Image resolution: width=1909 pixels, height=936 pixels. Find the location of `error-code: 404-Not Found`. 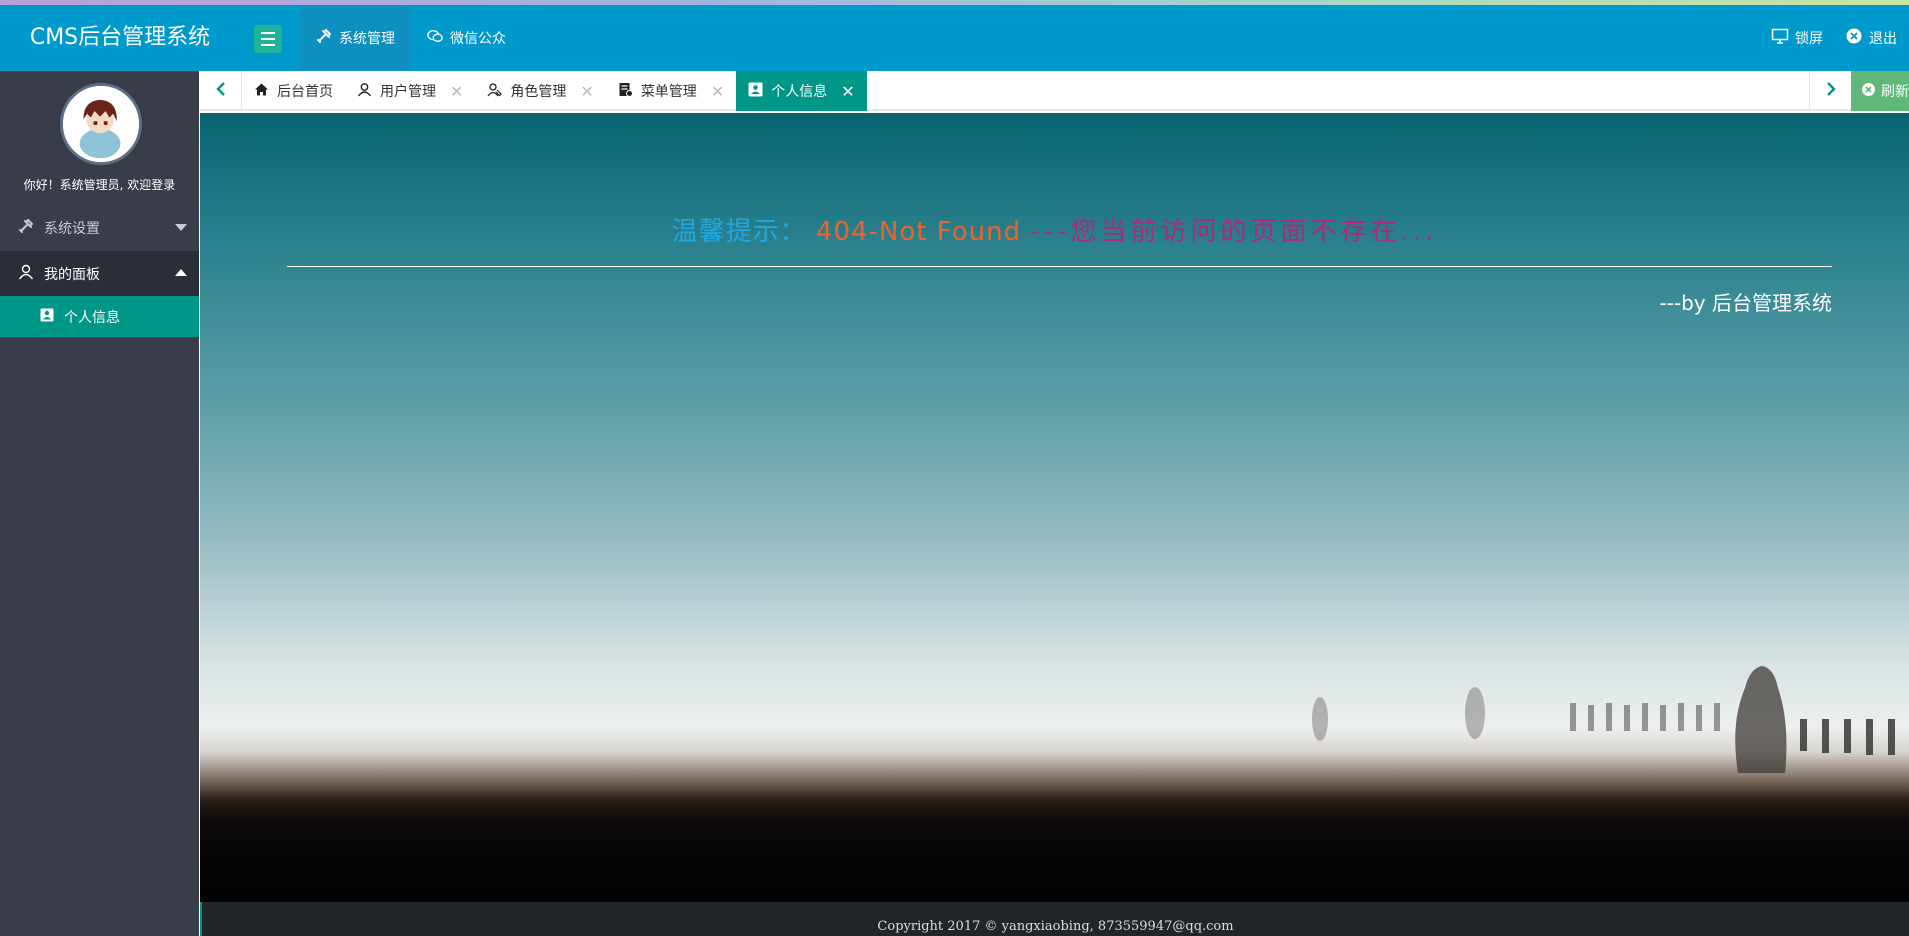

error-code: 404-Not Found is located at coordinates (918, 232).